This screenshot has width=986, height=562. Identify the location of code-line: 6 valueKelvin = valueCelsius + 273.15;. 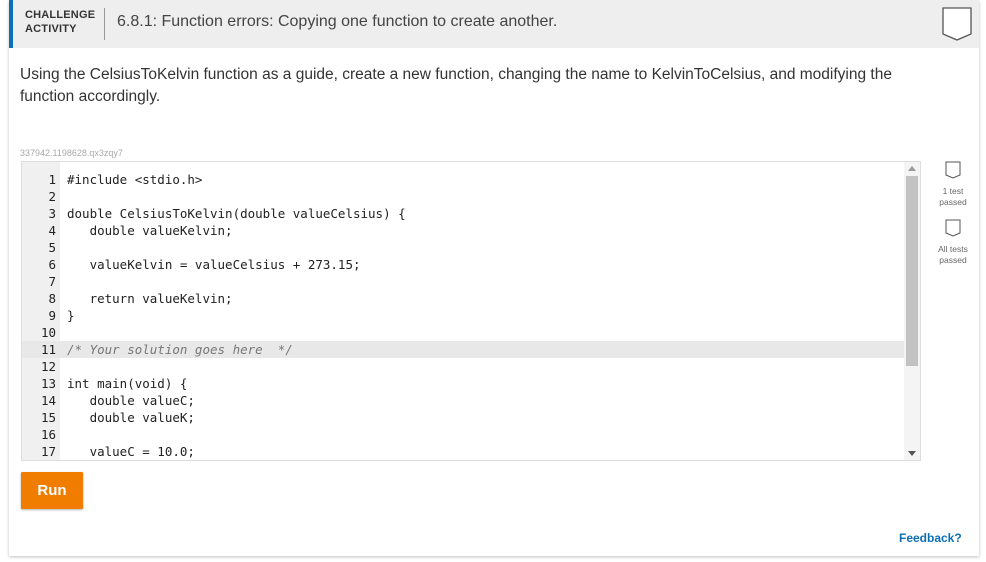
(463, 264).